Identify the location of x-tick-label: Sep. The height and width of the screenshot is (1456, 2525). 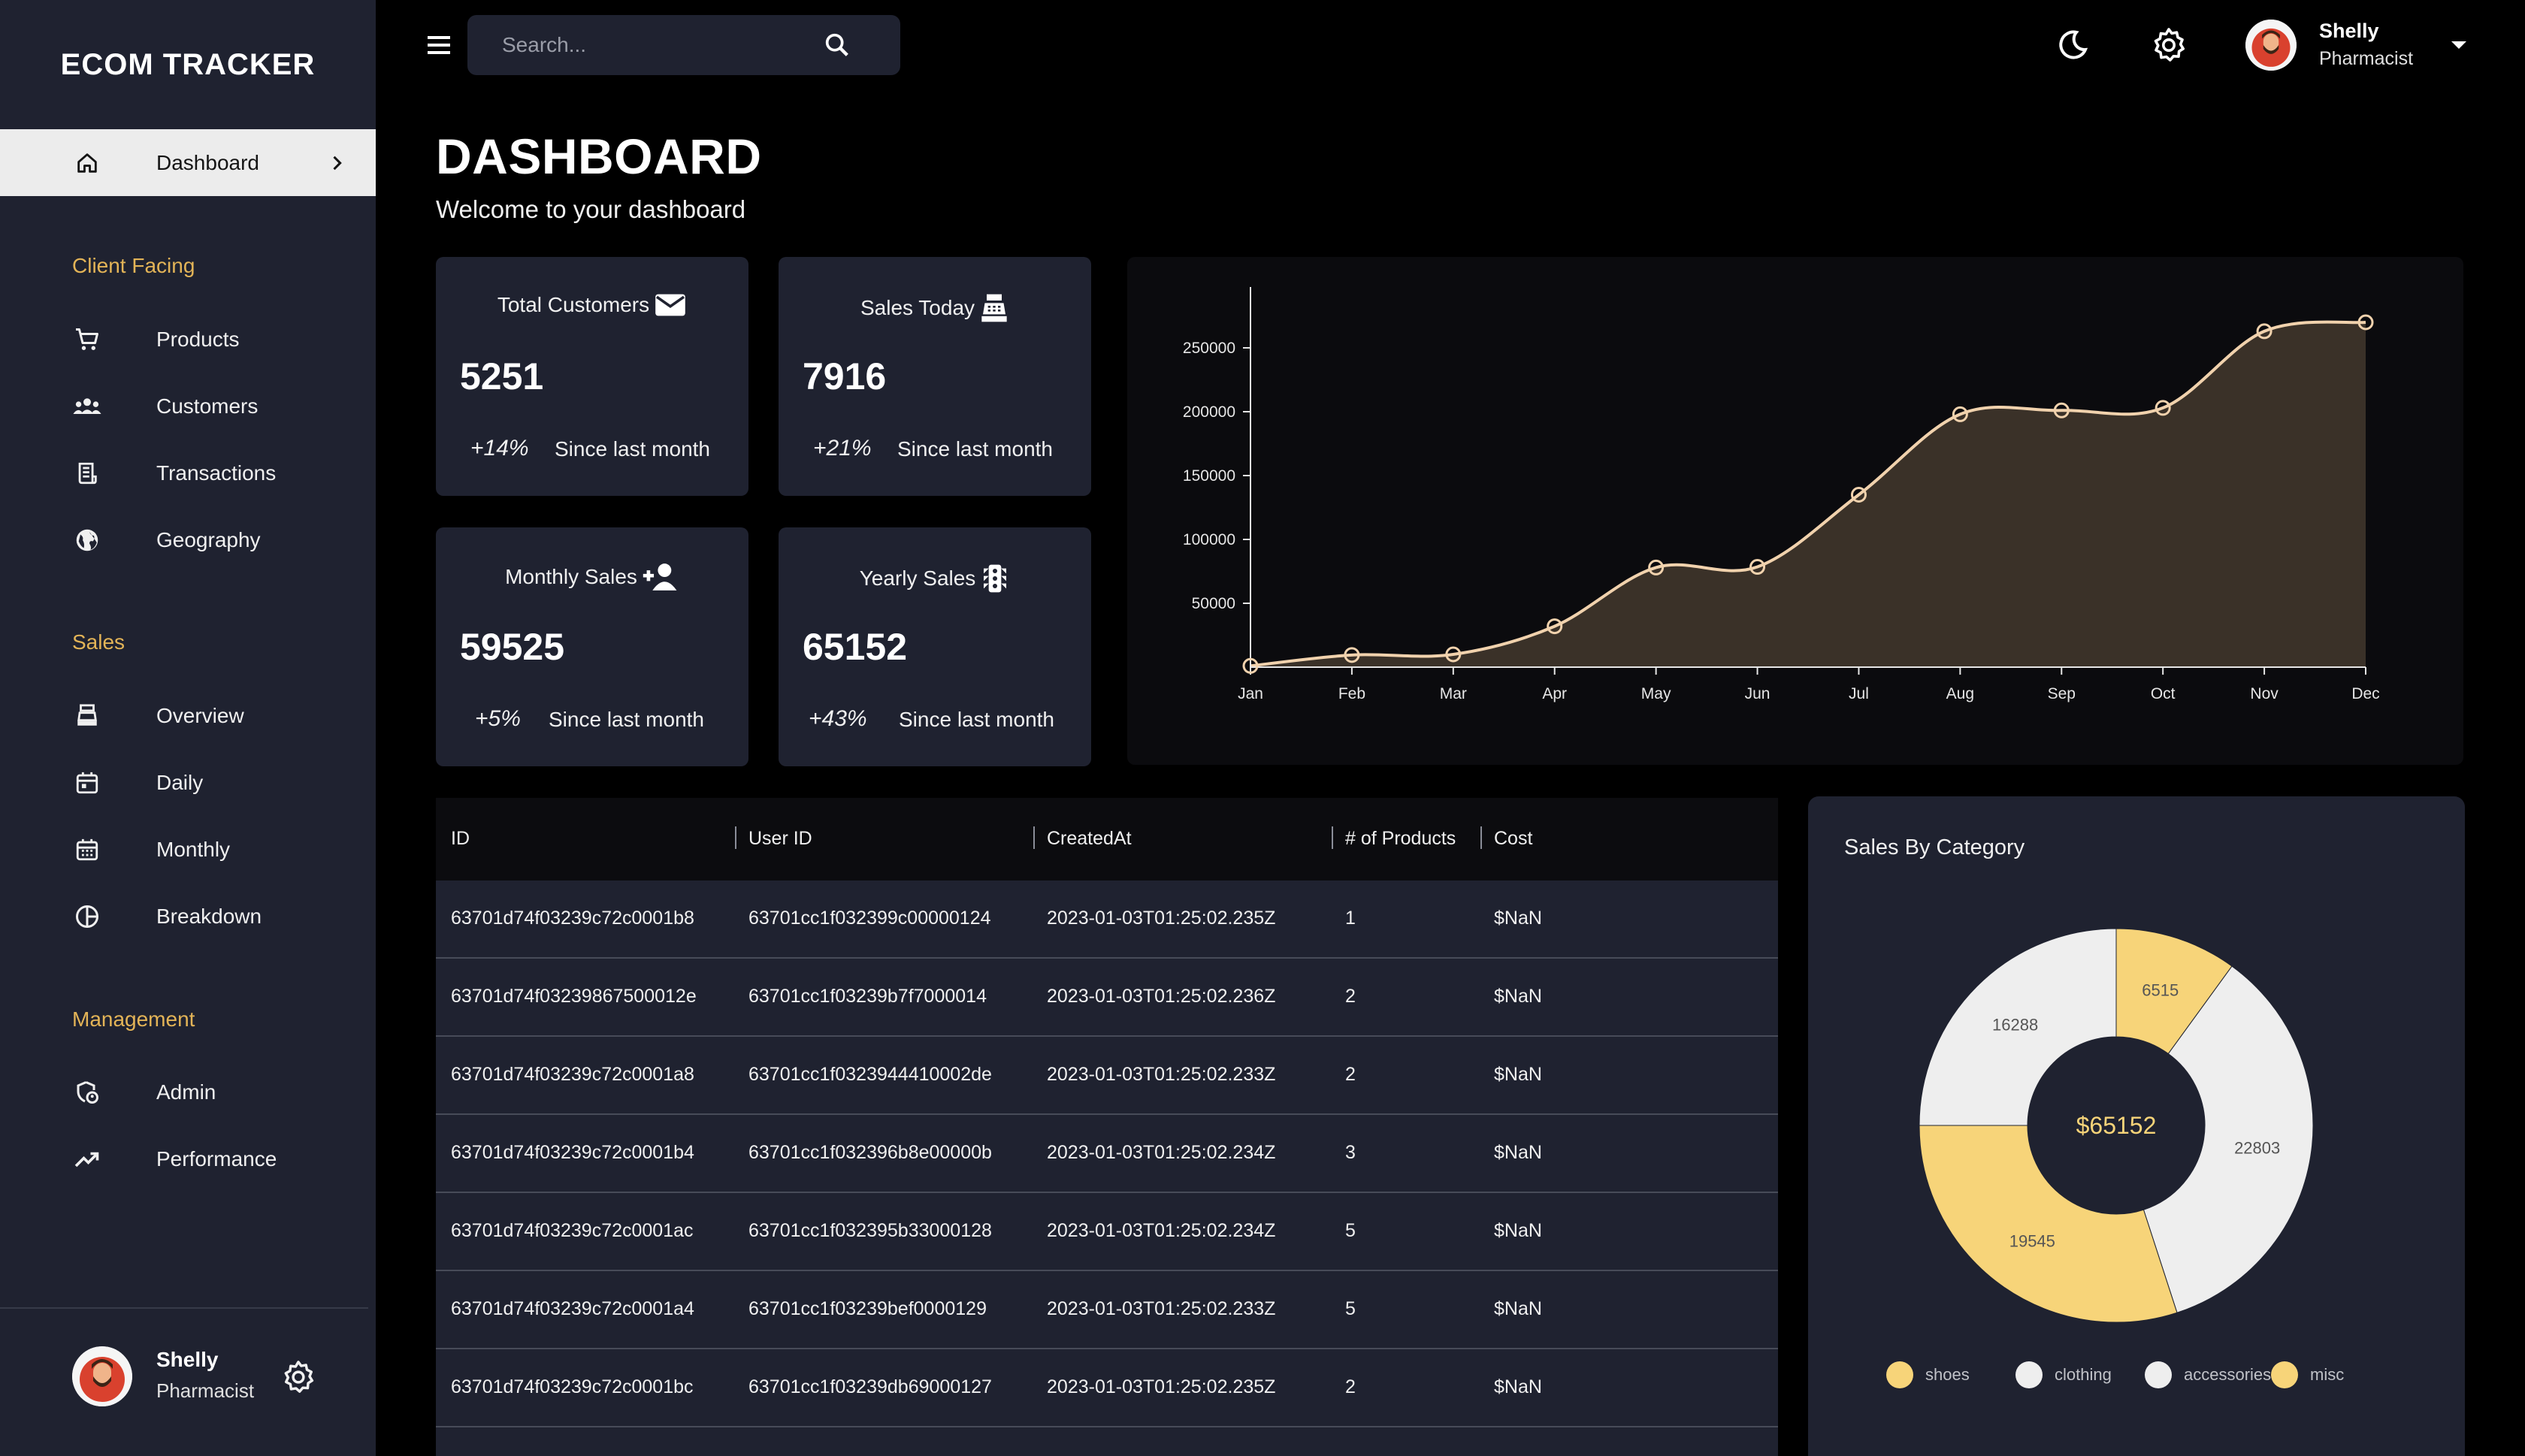
(2062, 693).